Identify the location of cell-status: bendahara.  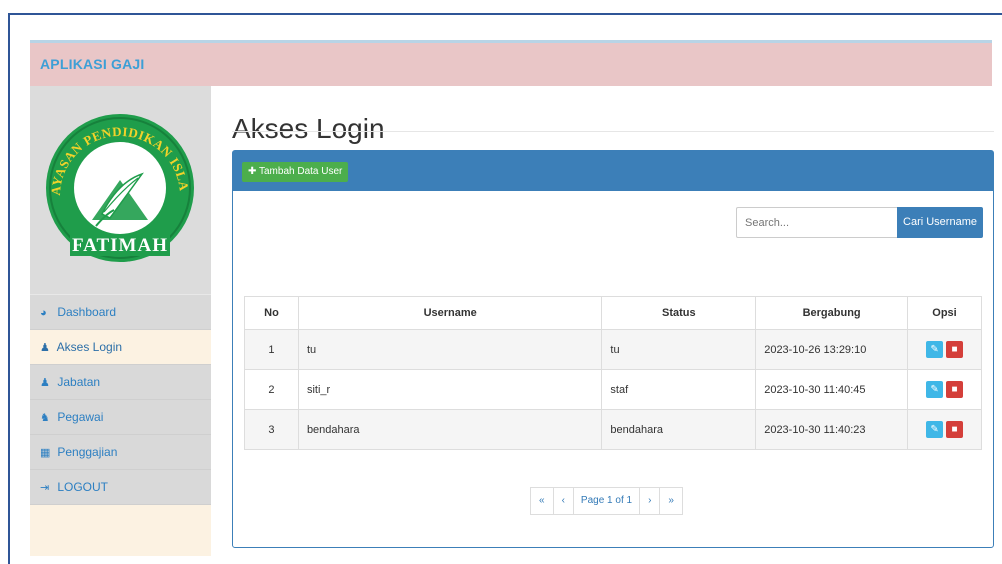
(679, 429).